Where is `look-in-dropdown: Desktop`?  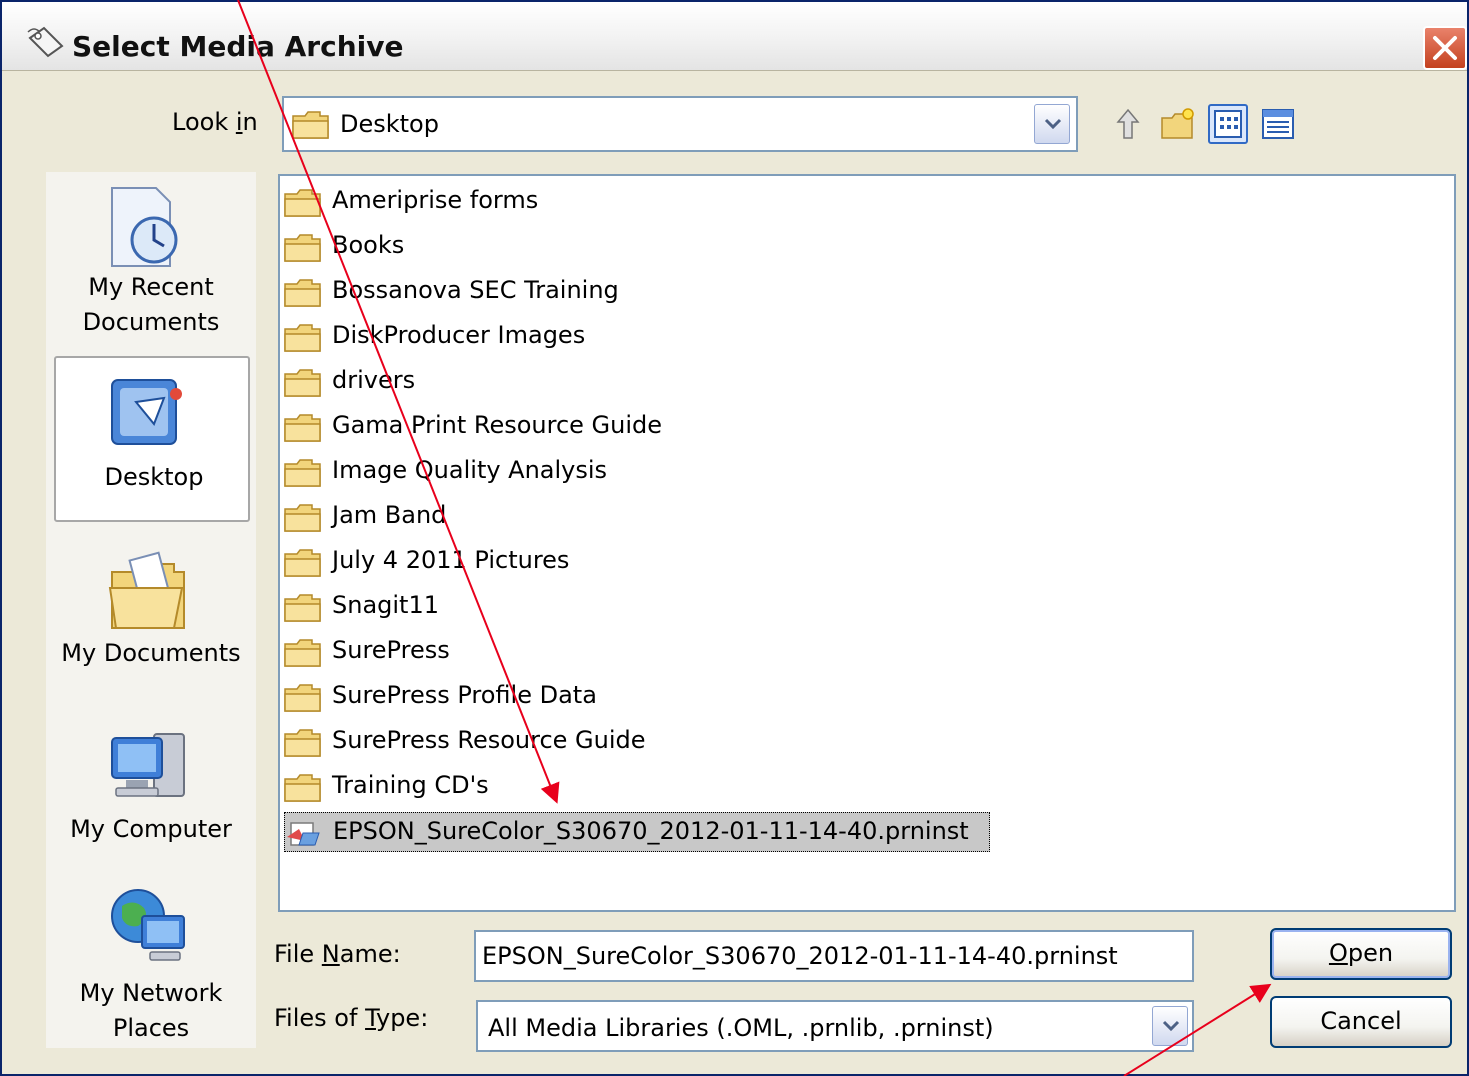
look-in-dropdown: Desktop is located at coordinates (680, 124).